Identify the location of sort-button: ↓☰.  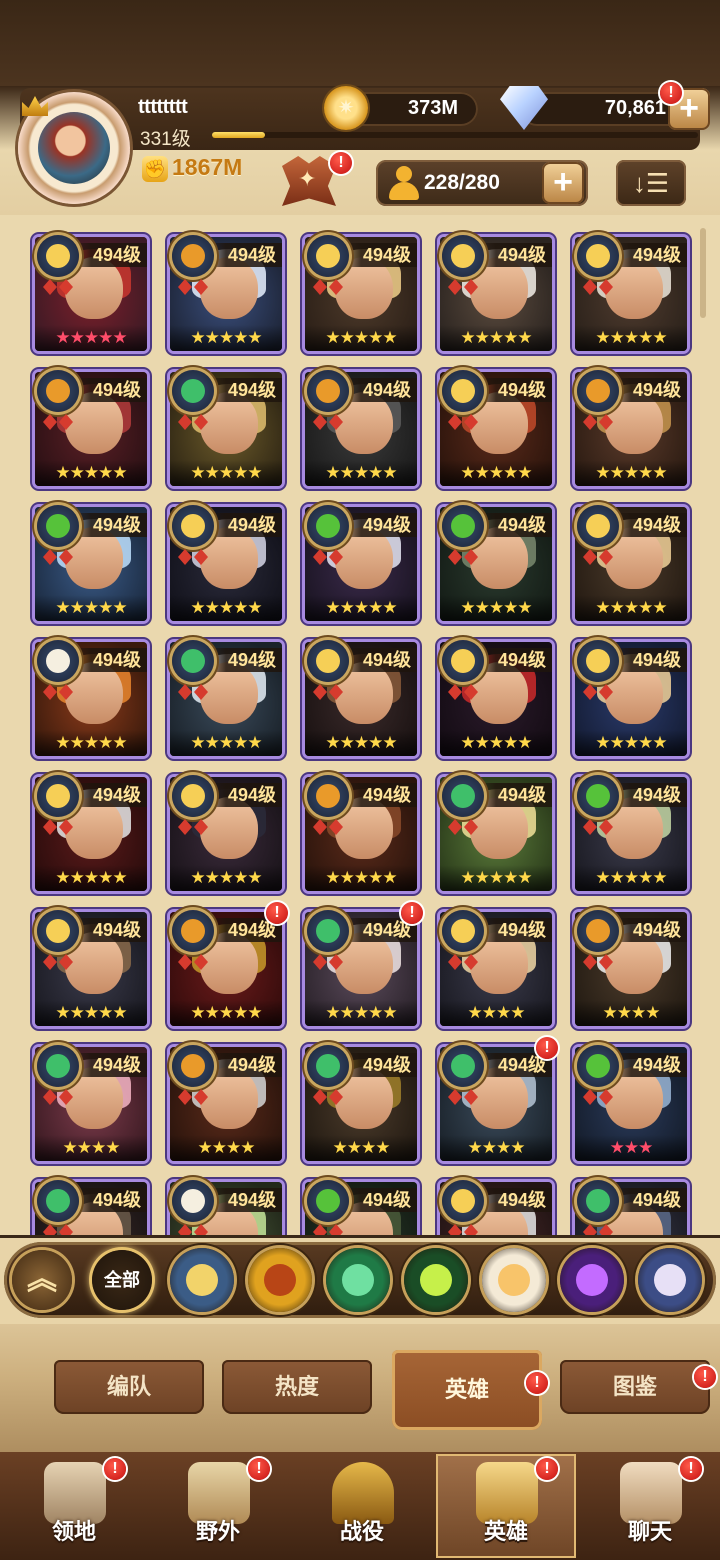
(651, 183).